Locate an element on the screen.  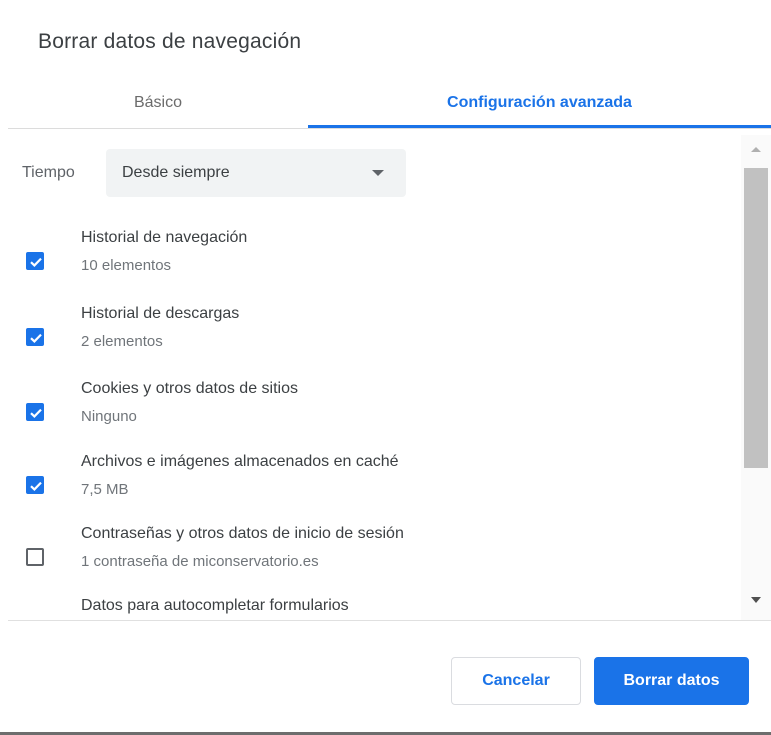
item-subtitle: 1 contraseña de miconservatorio.es is located at coordinates (200, 561).